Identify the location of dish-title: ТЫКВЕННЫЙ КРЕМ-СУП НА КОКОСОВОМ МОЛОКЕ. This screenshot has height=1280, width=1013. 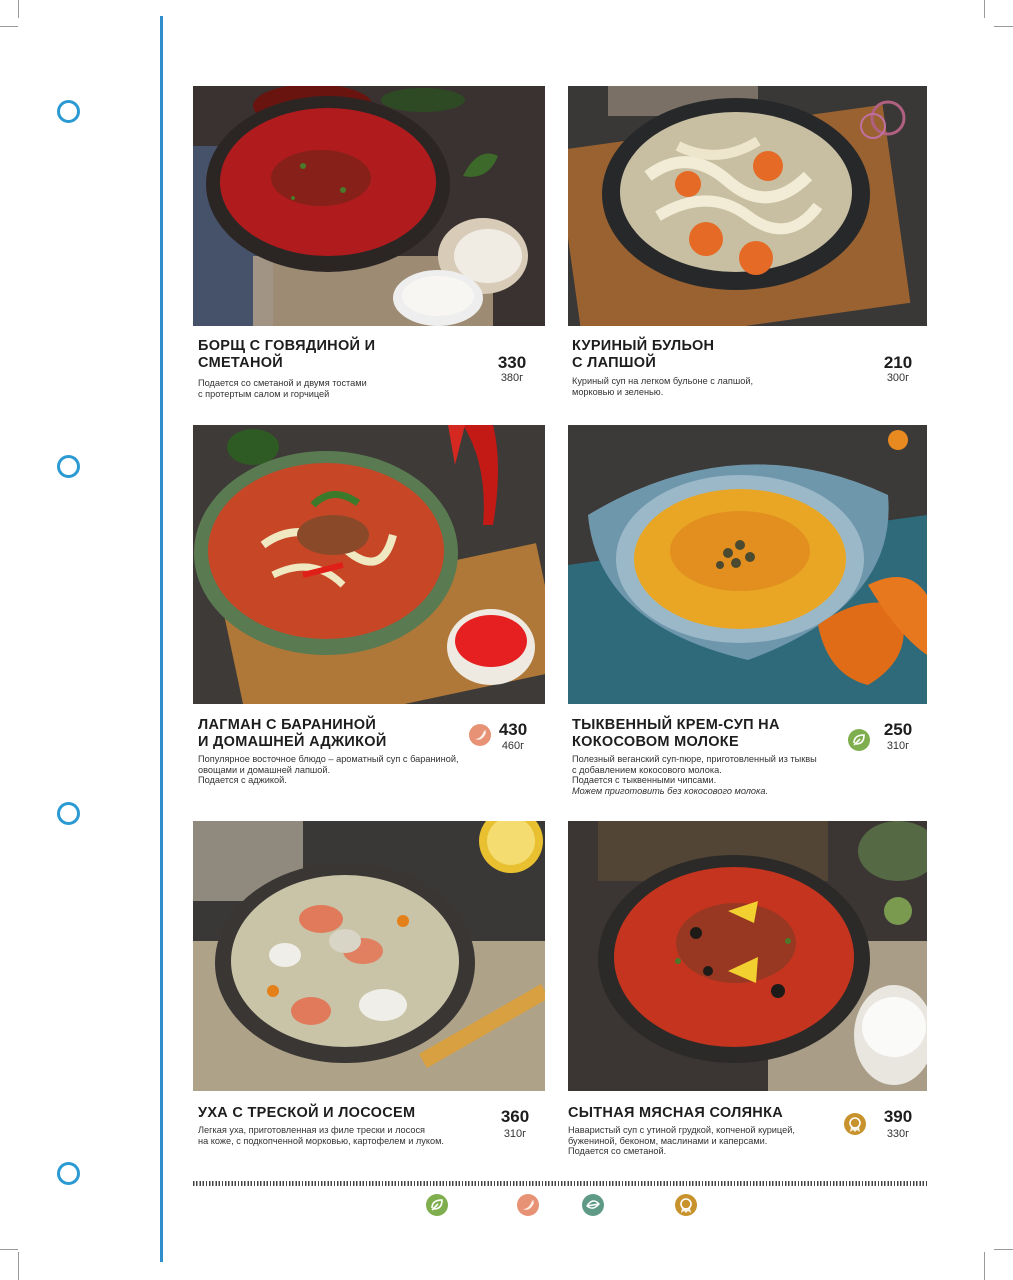
(676, 733).